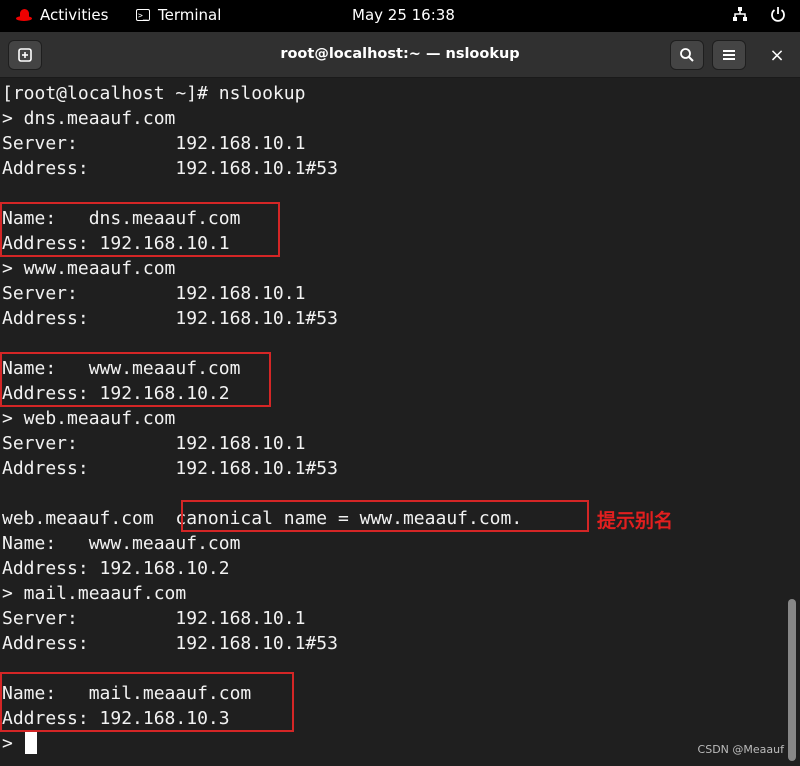  What do you see at coordinates (778, 14) in the screenshot?
I see `power-icon` at bounding box center [778, 14].